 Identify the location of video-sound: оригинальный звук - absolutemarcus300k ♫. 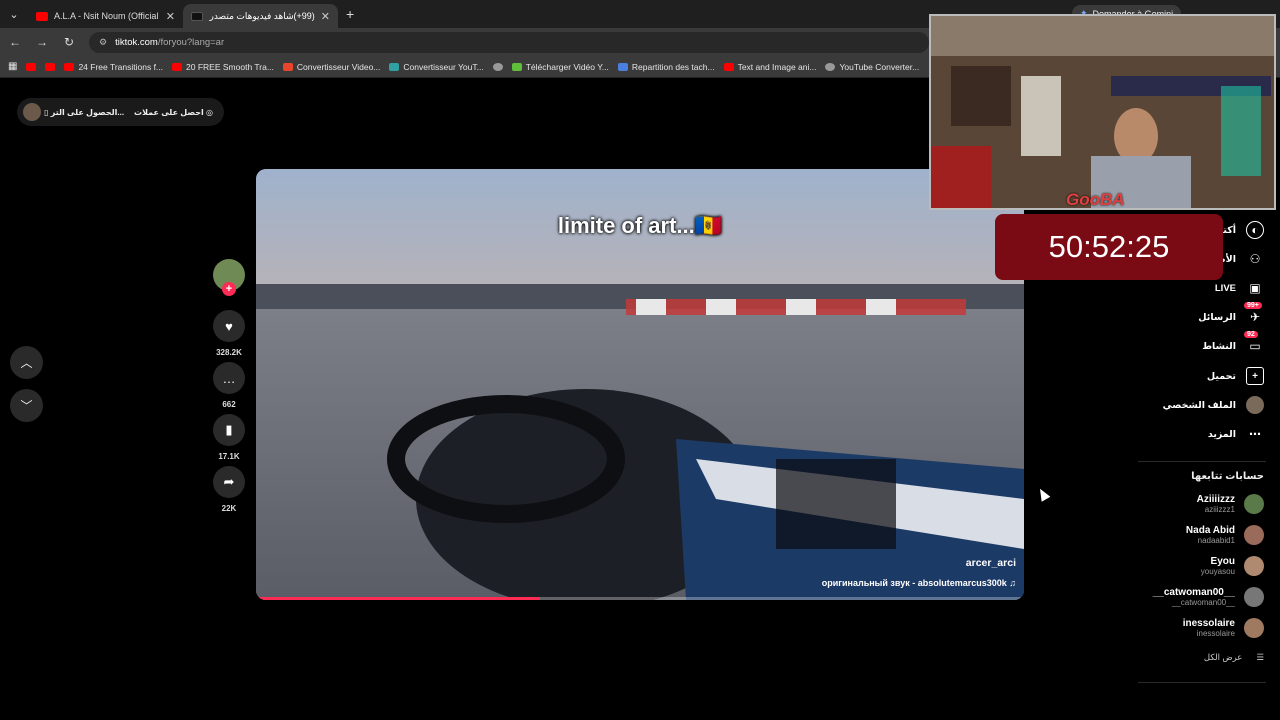
(919, 583).